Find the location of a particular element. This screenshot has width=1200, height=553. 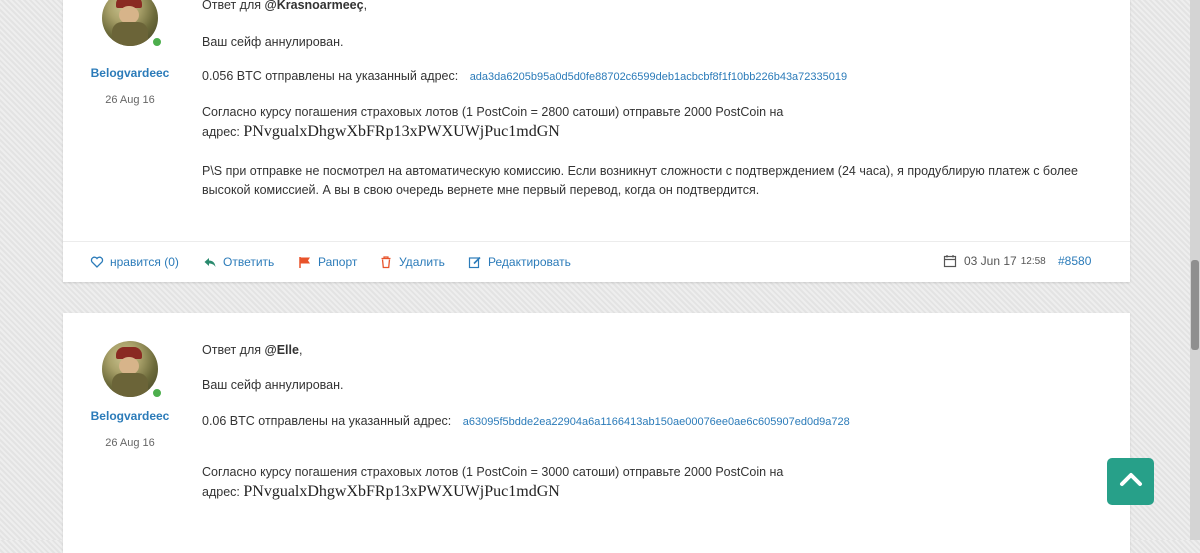

delete-button: Удалить is located at coordinates (412, 262).